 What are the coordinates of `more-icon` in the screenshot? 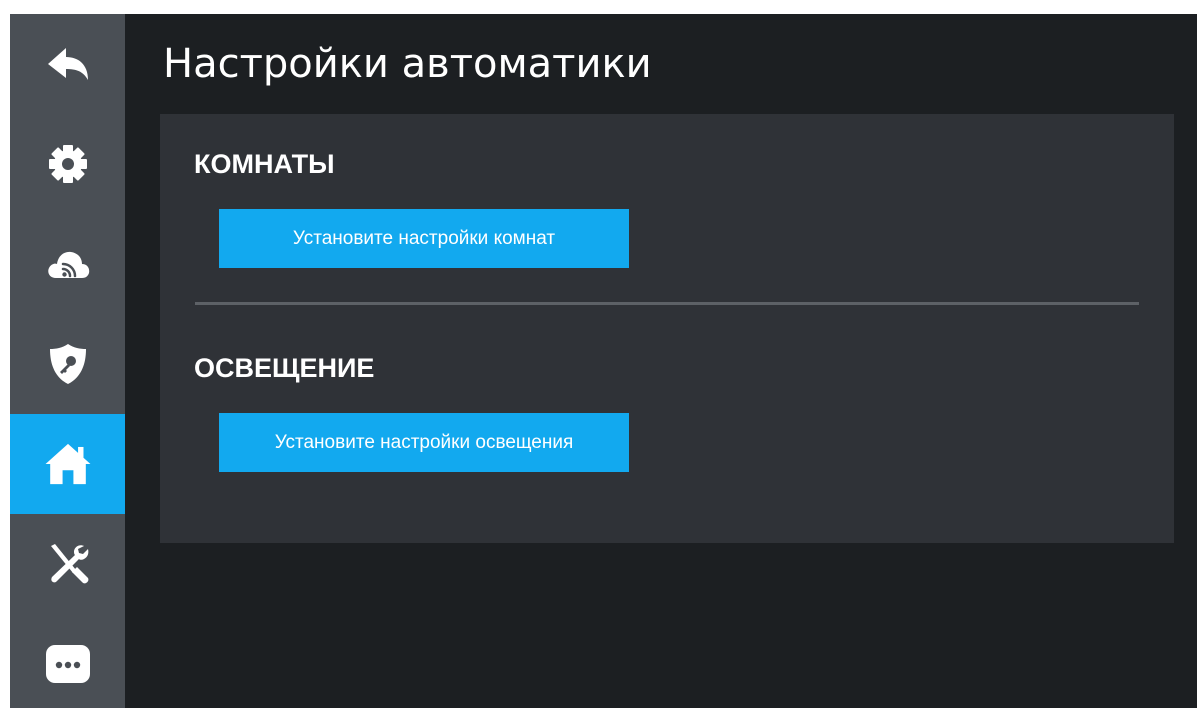 It's located at (68, 664).